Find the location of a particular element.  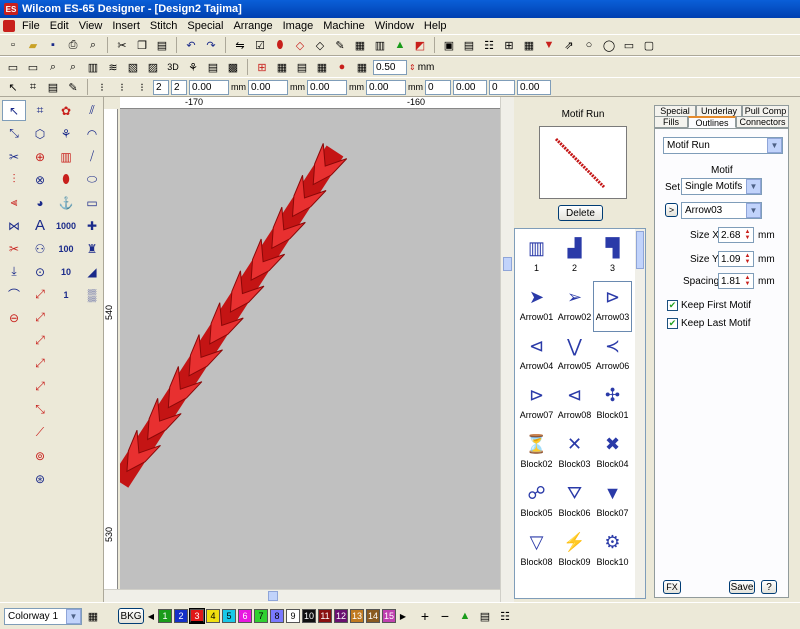

color-swatch: 14 is located at coordinates (373, 616).